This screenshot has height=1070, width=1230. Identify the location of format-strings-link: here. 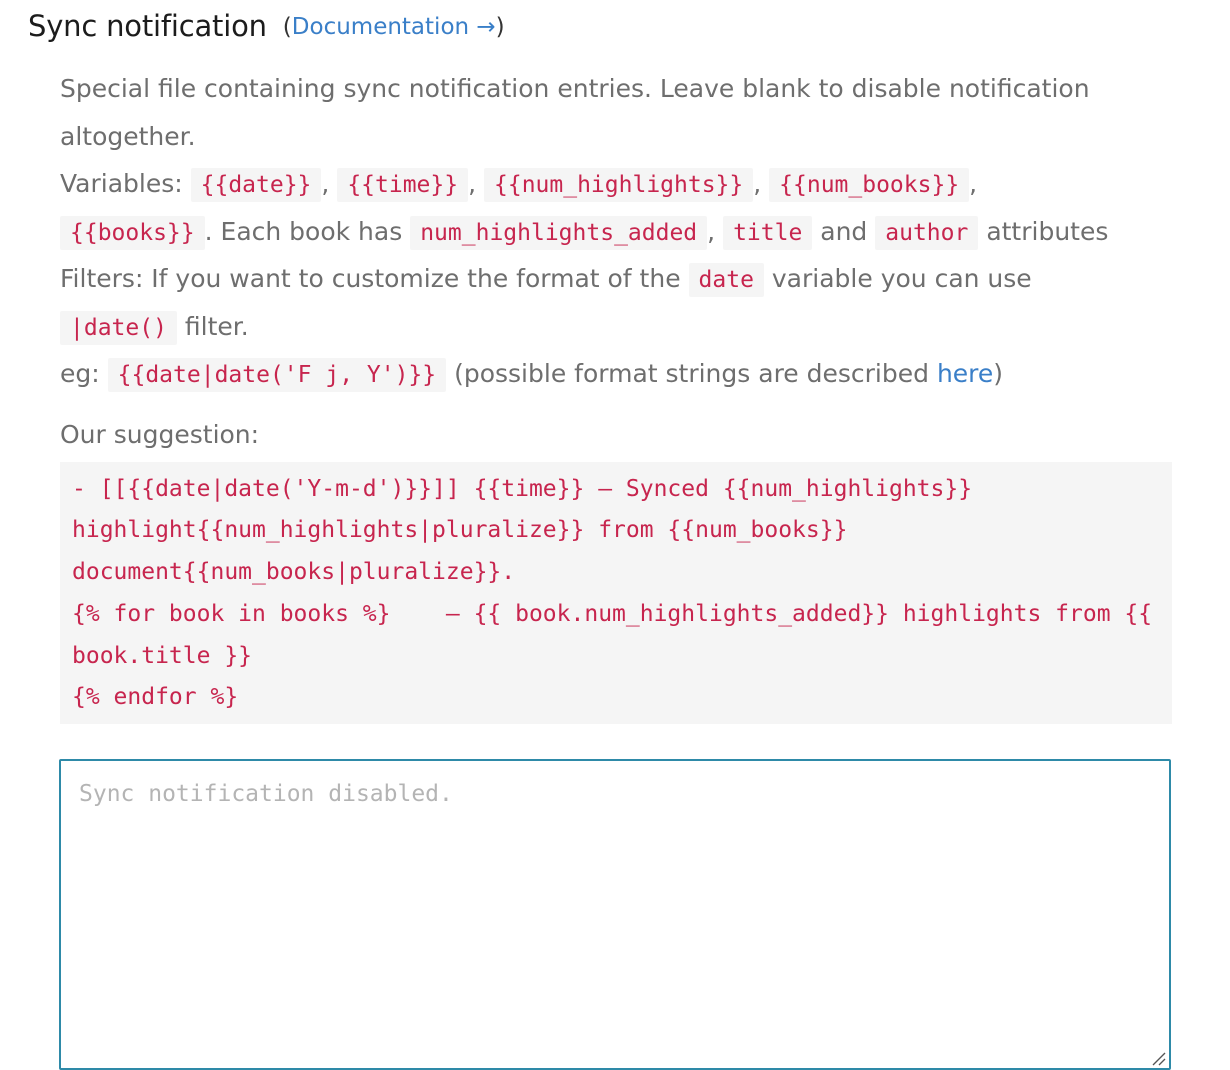
(965, 373).